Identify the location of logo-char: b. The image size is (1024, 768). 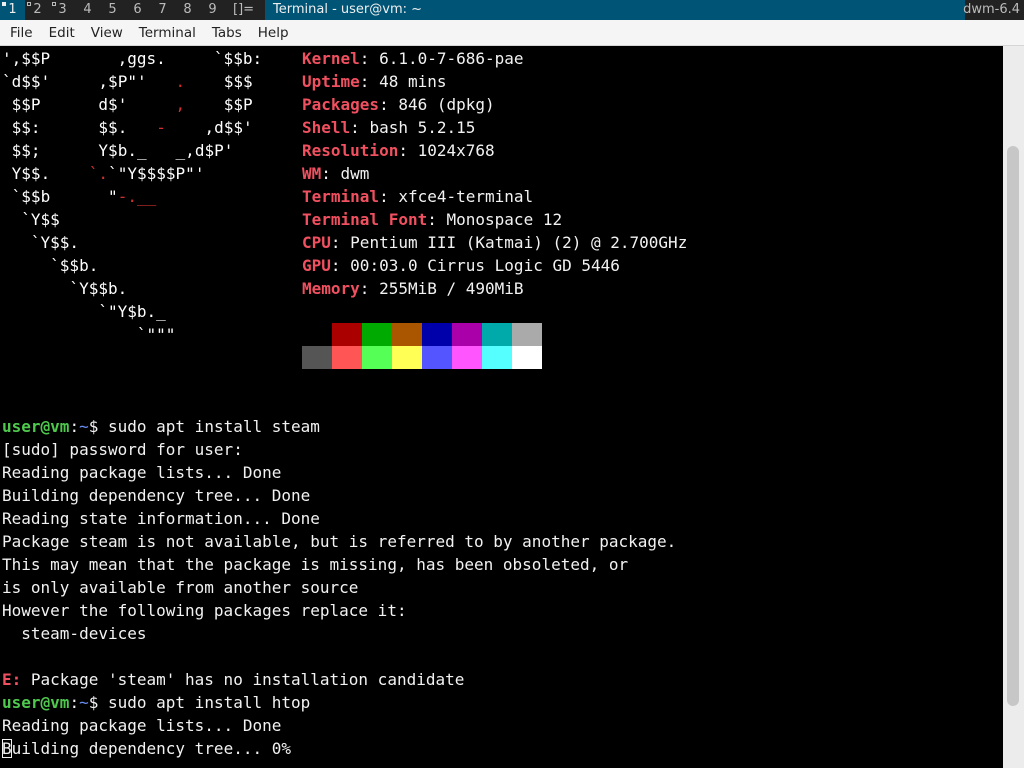
(45, 196).